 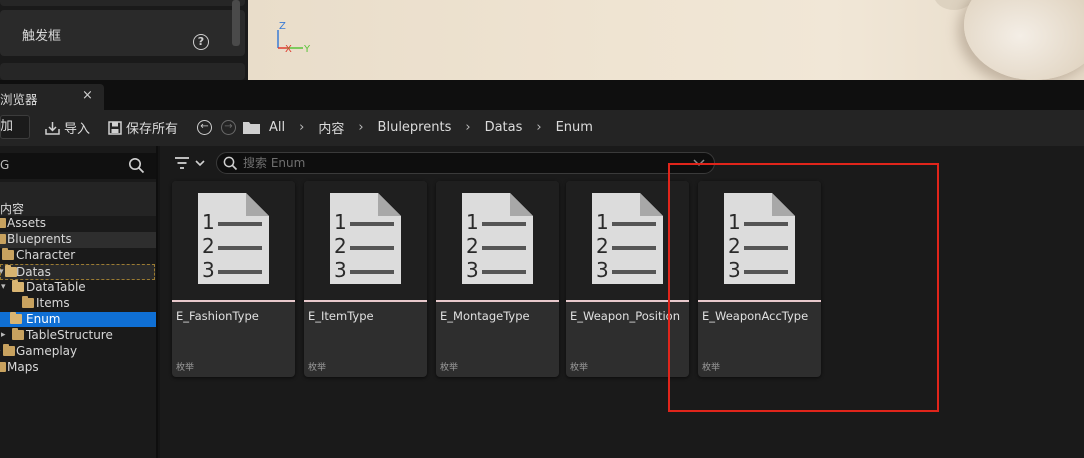 What do you see at coordinates (78, 319) in the screenshot?
I see `tree-item-enum: Enum` at bounding box center [78, 319].